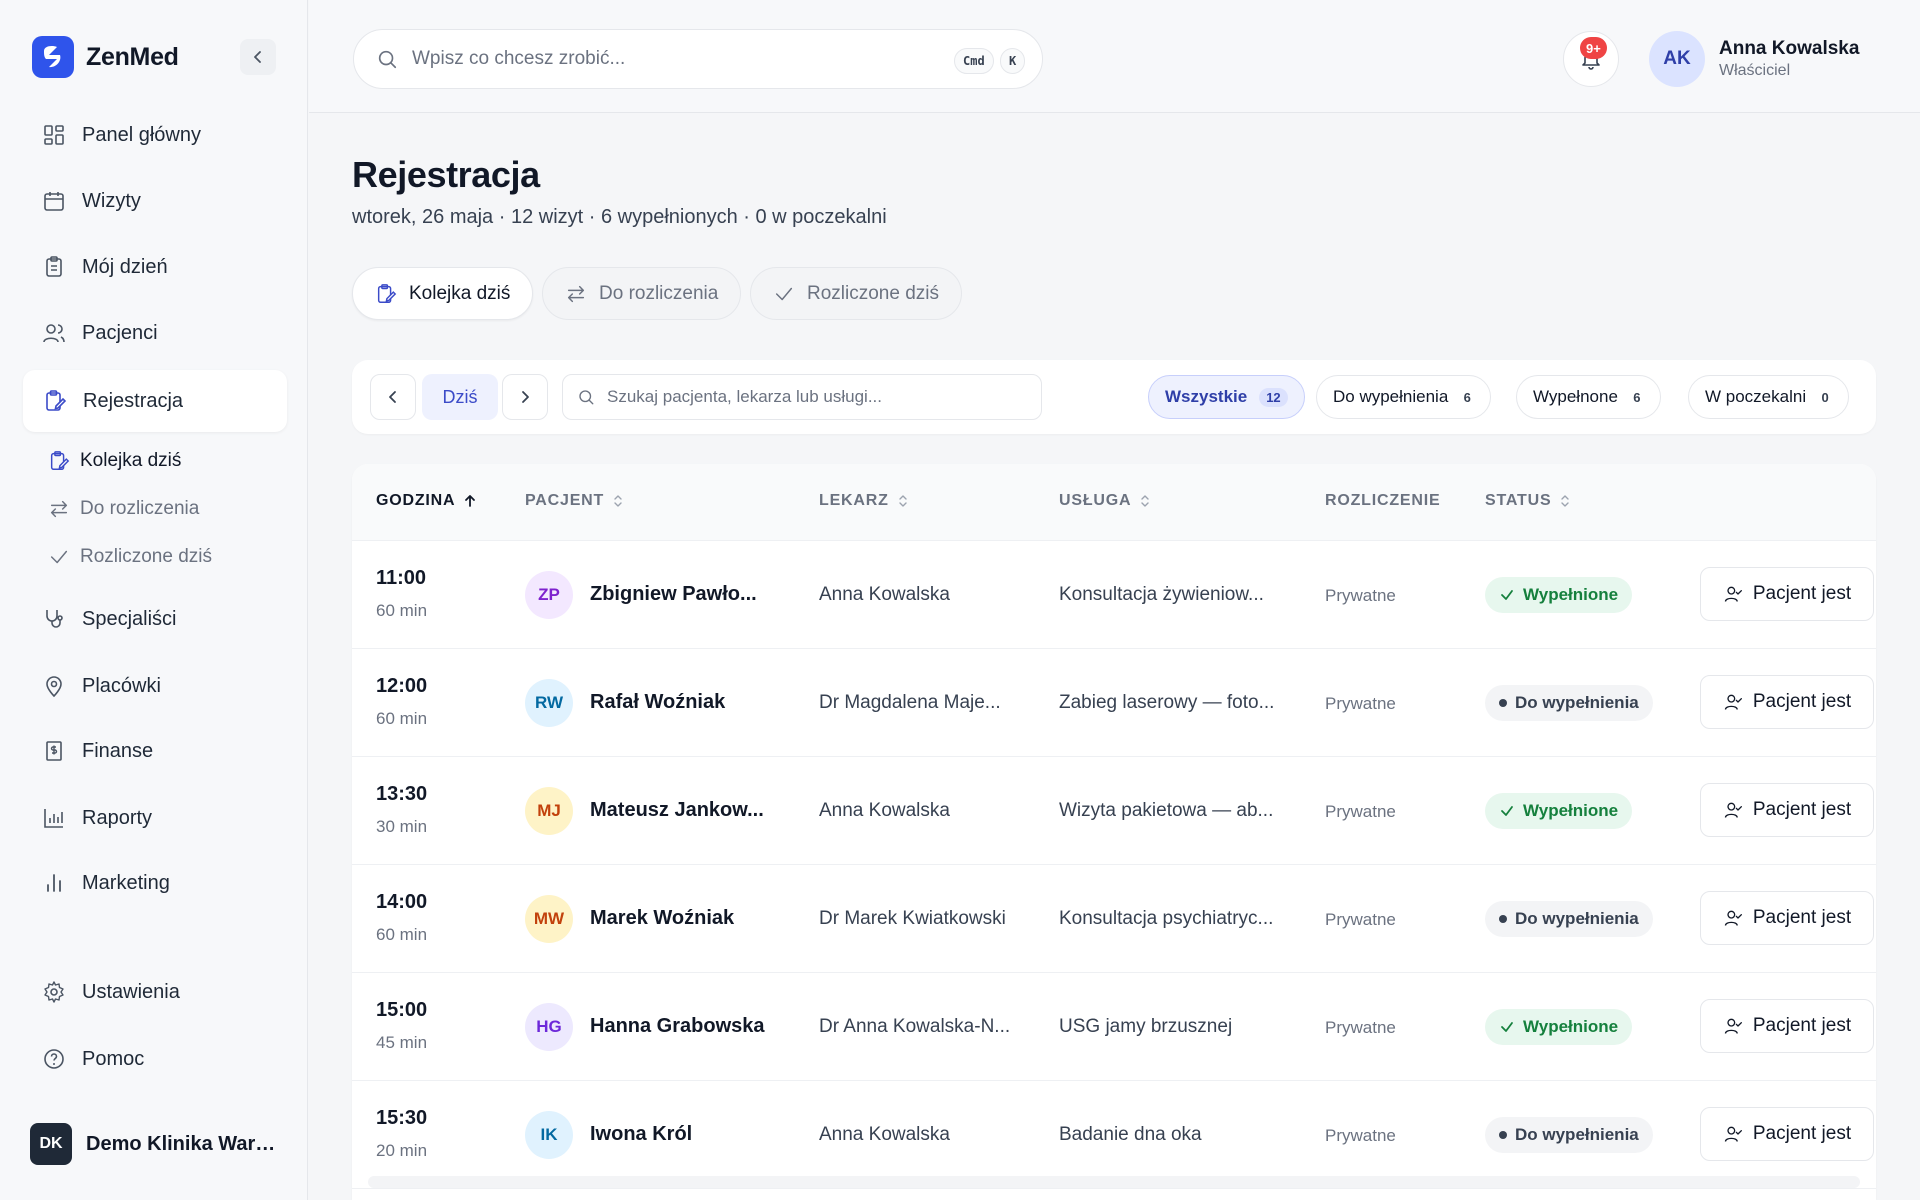 The width and height of the screenshot is (1920, 1200). Describe the element at coordinates (154, 883) in the screenshot. I see `sidebar-item-marketing: Marketing` at that location.